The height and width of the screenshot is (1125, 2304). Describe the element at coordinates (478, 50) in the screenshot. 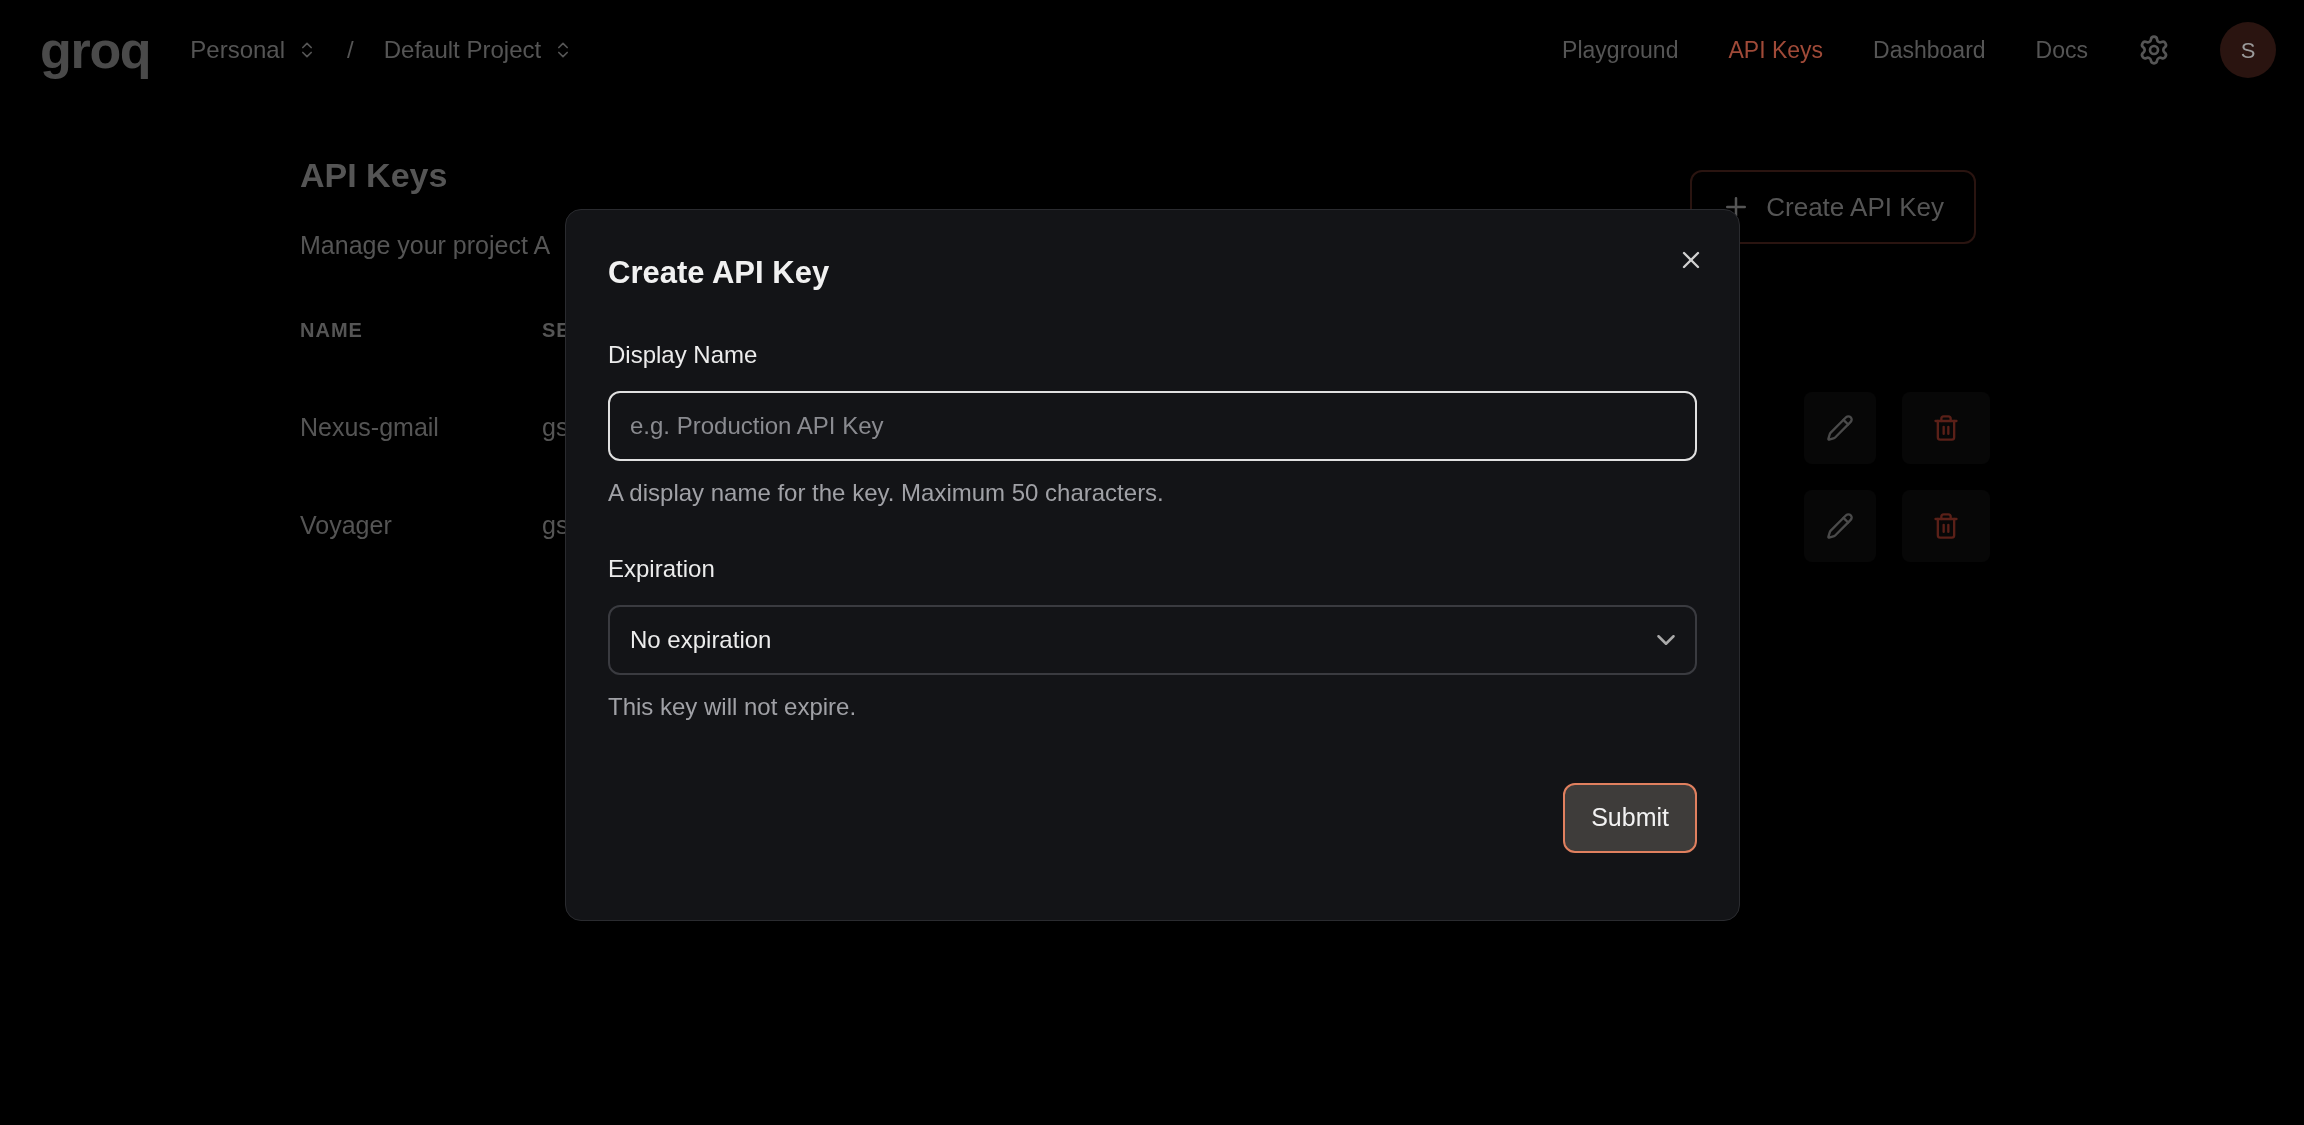

I see `project-selector: Default Project` at that location.